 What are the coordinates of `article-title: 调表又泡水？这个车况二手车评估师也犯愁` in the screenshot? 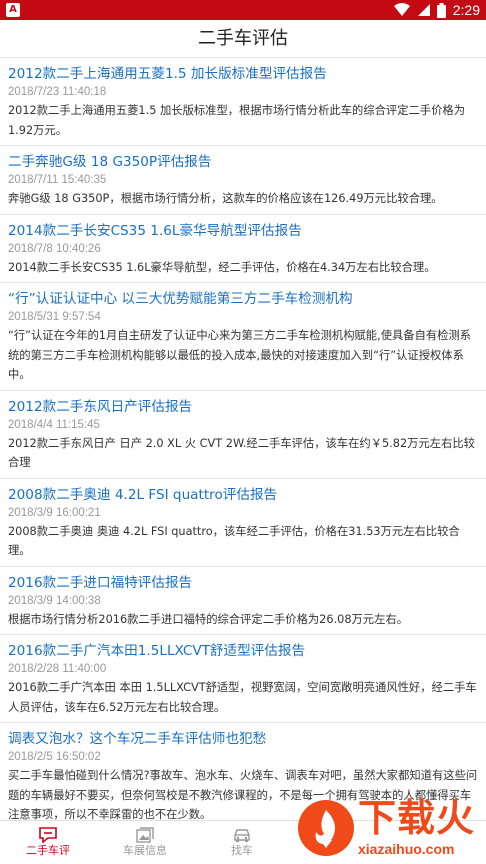 It's located at (243, 739).